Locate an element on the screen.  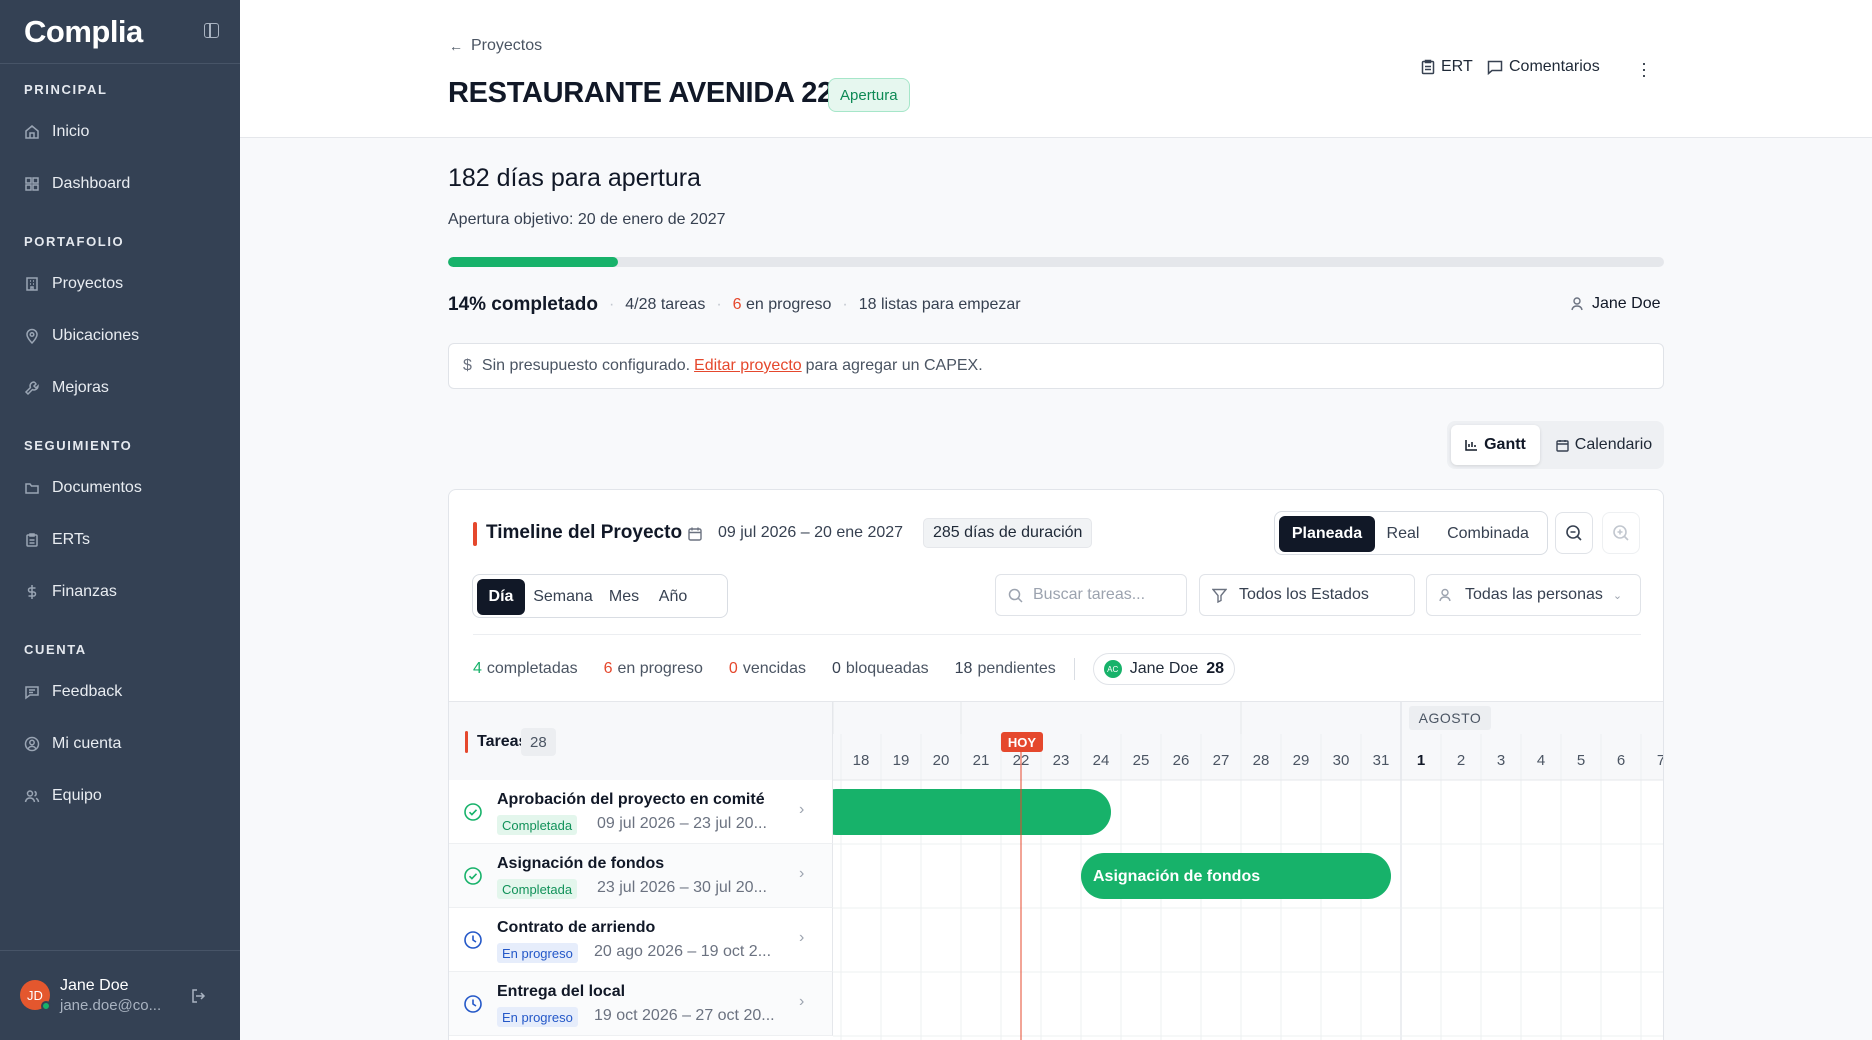
sidebar-item-ubicaciones: Ubicaciones is located at coordinates (81, 336).